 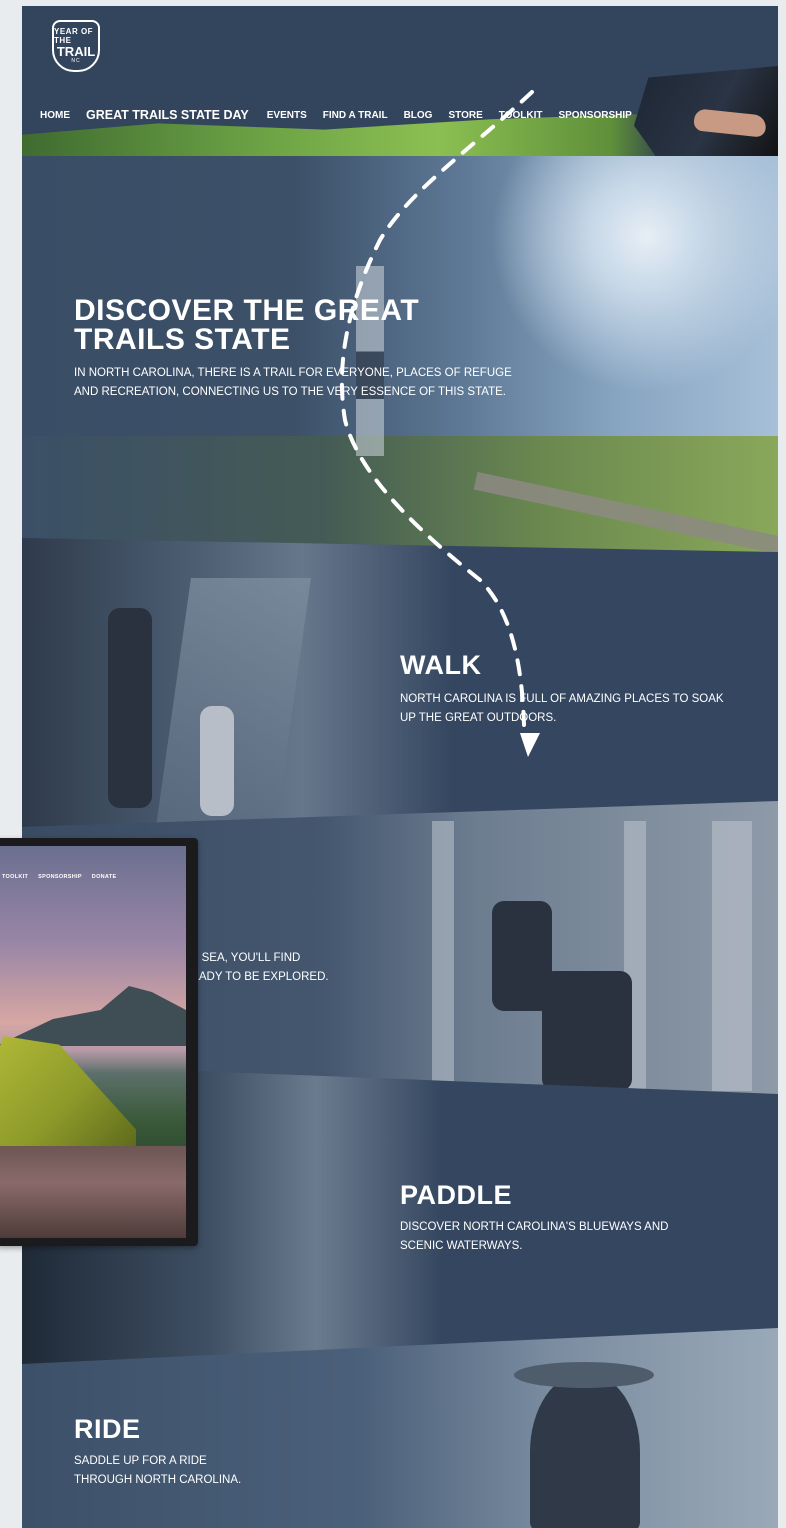 I want to click on hand-photo, so click(x=706, y=114).